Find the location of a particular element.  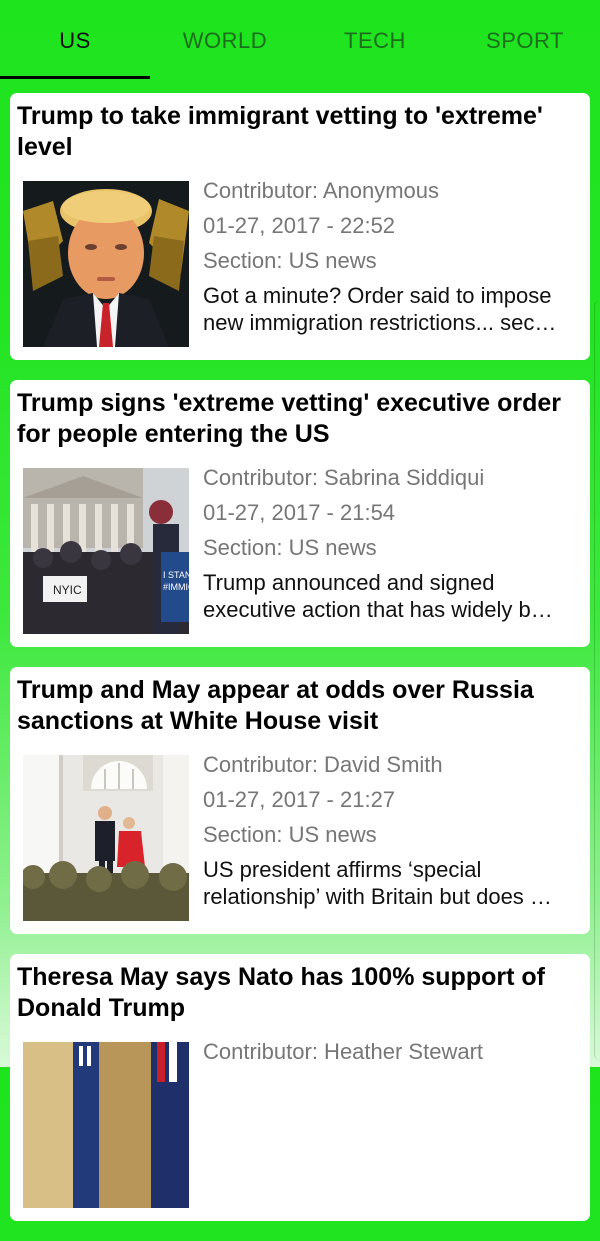

summary-line: Got a minute? Order said to impose is located at coordinates (377, 295).